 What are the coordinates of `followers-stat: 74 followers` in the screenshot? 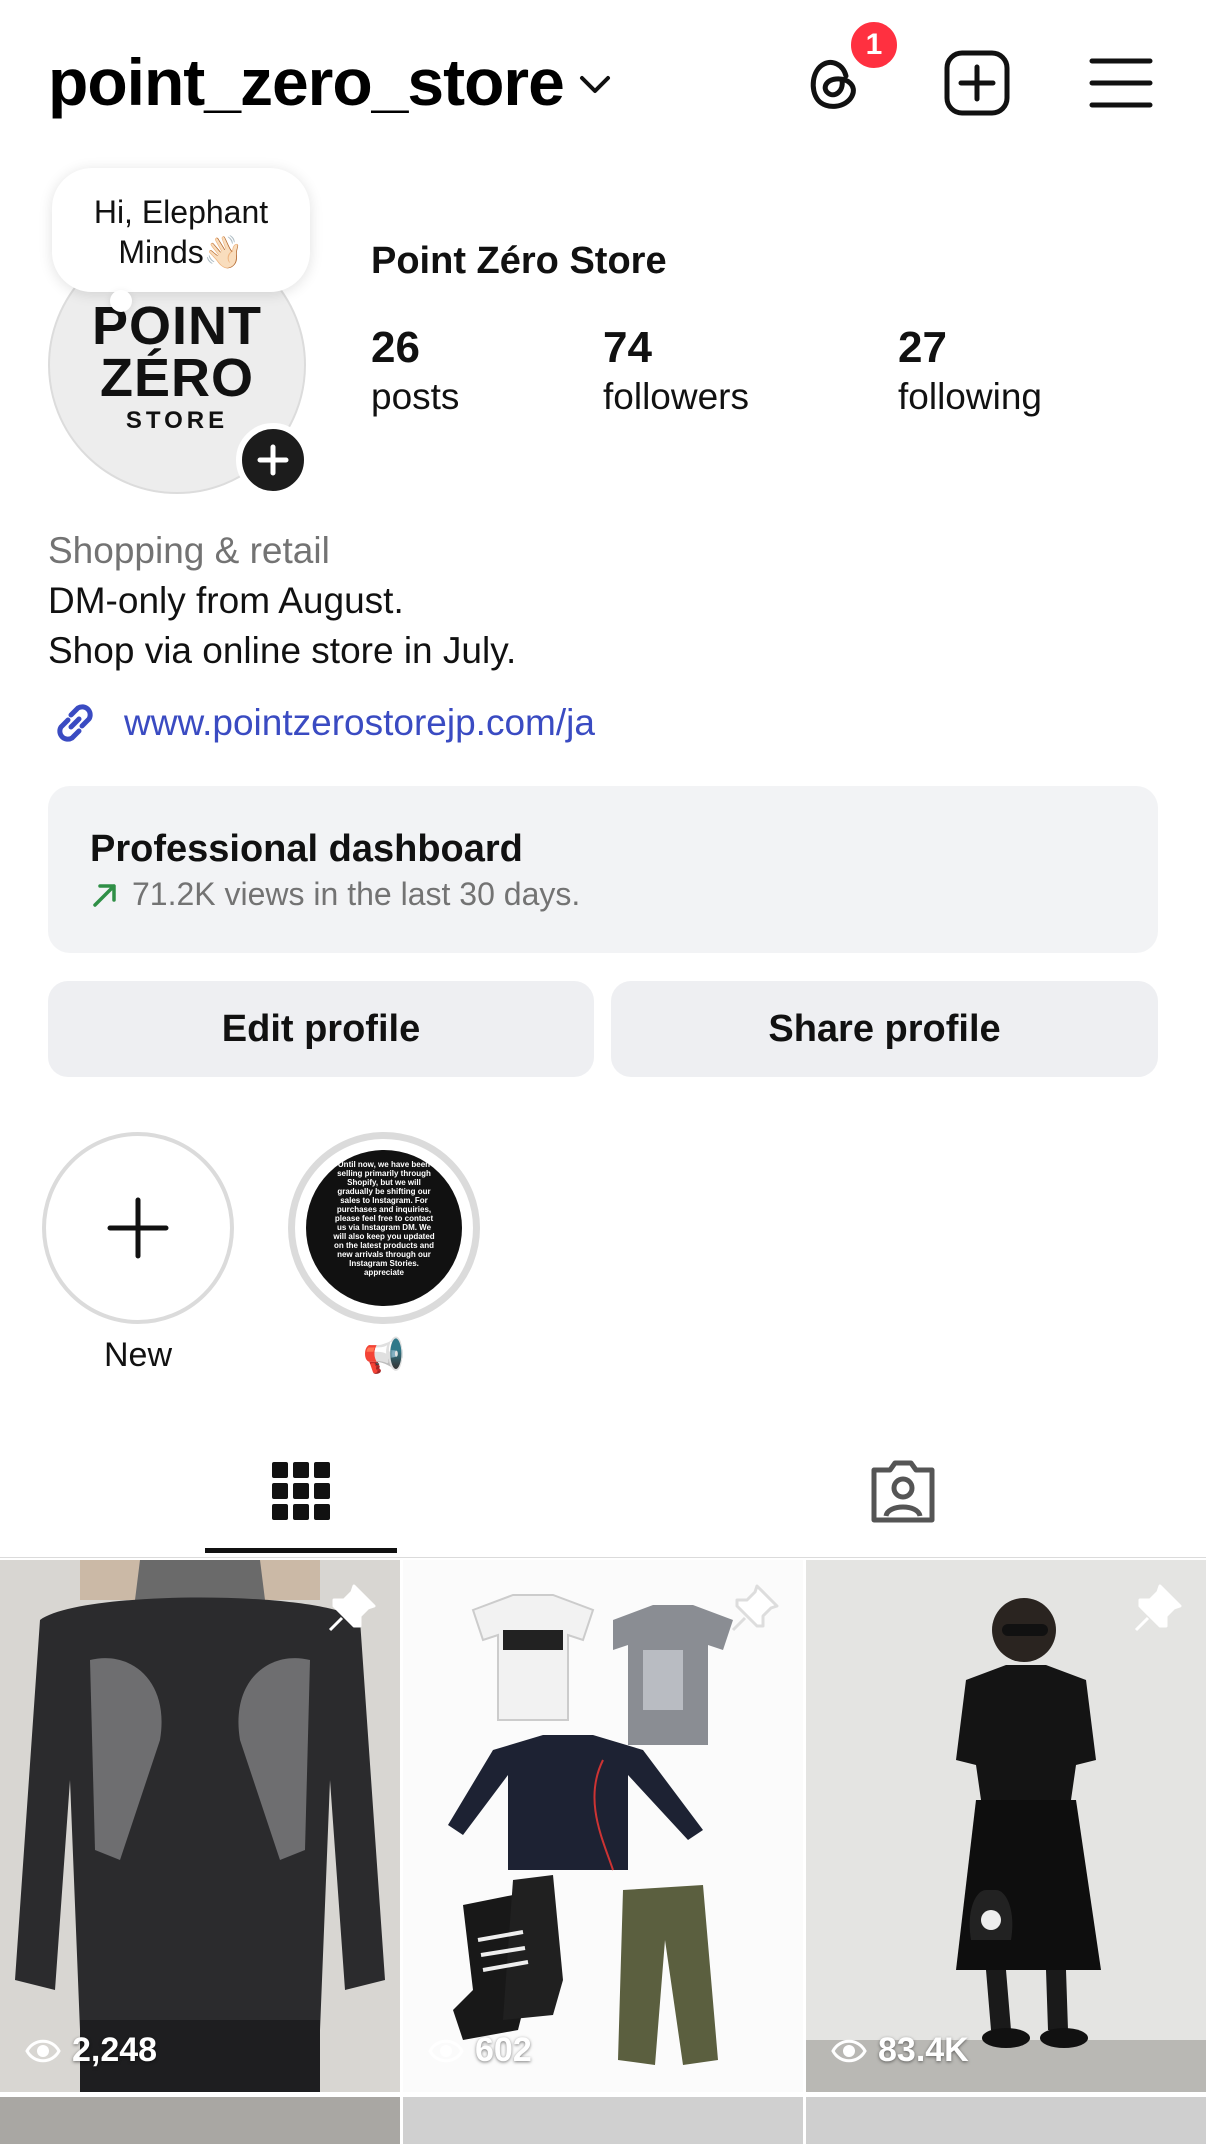 It's located at (676, 371).